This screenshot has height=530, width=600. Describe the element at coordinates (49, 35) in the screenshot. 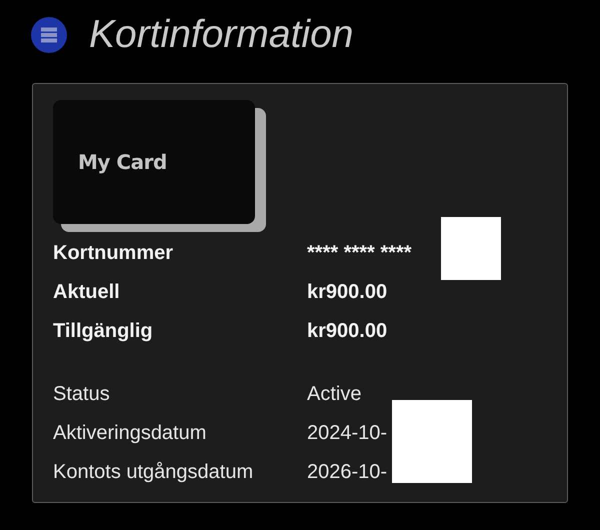

I see `list-icon` at that location.